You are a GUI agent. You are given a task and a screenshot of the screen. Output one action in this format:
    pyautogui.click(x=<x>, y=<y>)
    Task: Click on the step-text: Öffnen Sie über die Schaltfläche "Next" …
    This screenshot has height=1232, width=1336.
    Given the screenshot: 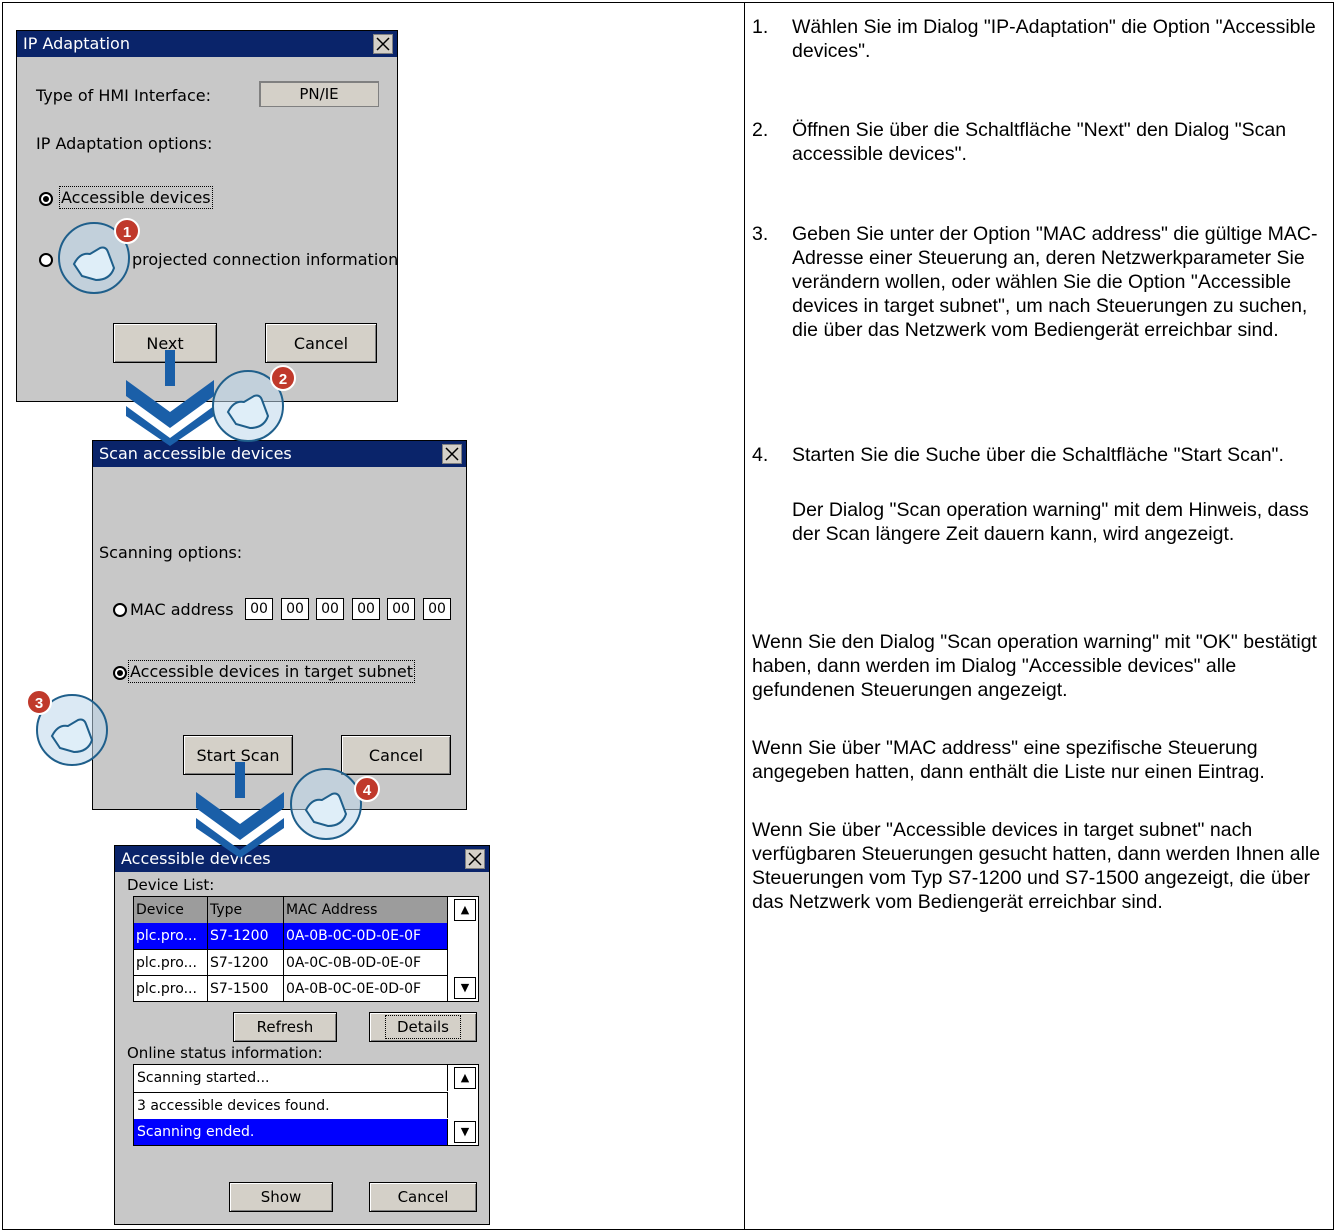 What is the action you would take?
    pyautogui.click(x=1039, y=142)
    